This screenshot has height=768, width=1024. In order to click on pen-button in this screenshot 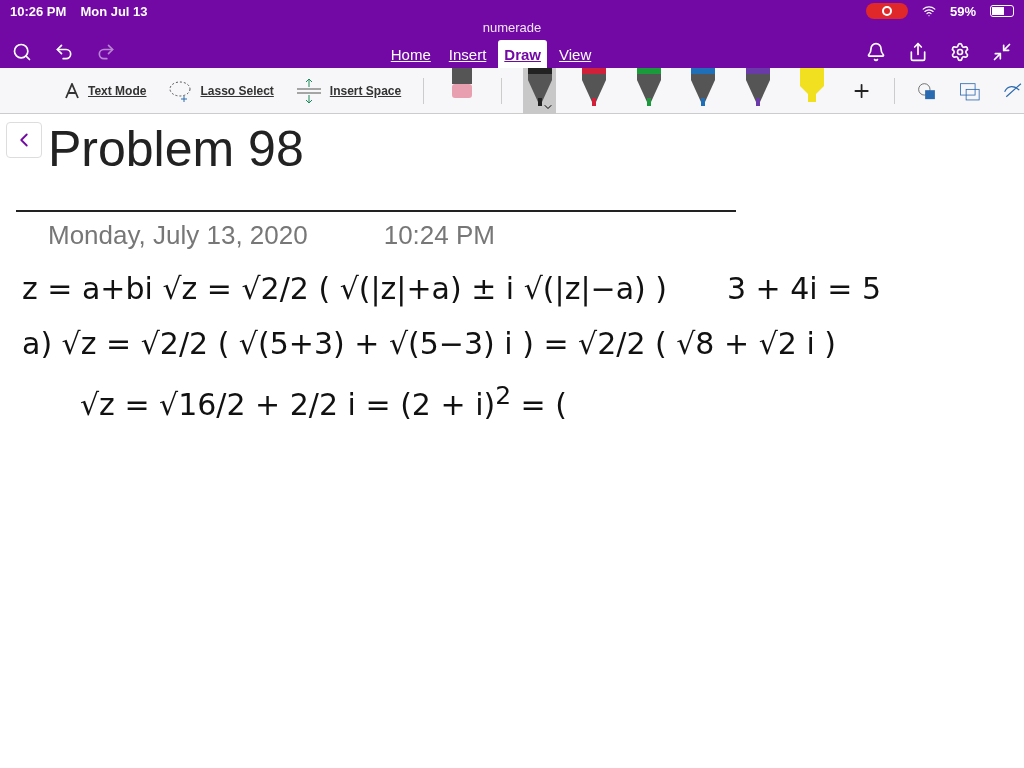, I will do `click(539, 90)`.